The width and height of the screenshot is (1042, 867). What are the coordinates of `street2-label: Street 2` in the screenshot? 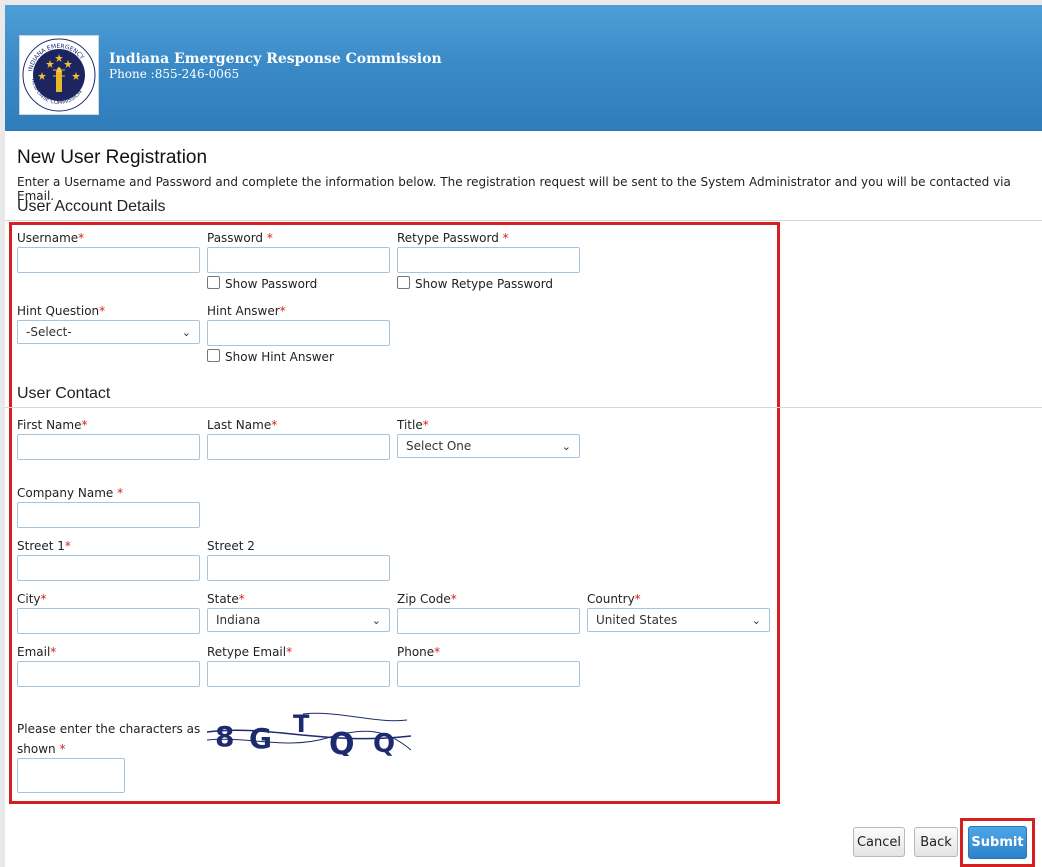 It's located at (231, 546).